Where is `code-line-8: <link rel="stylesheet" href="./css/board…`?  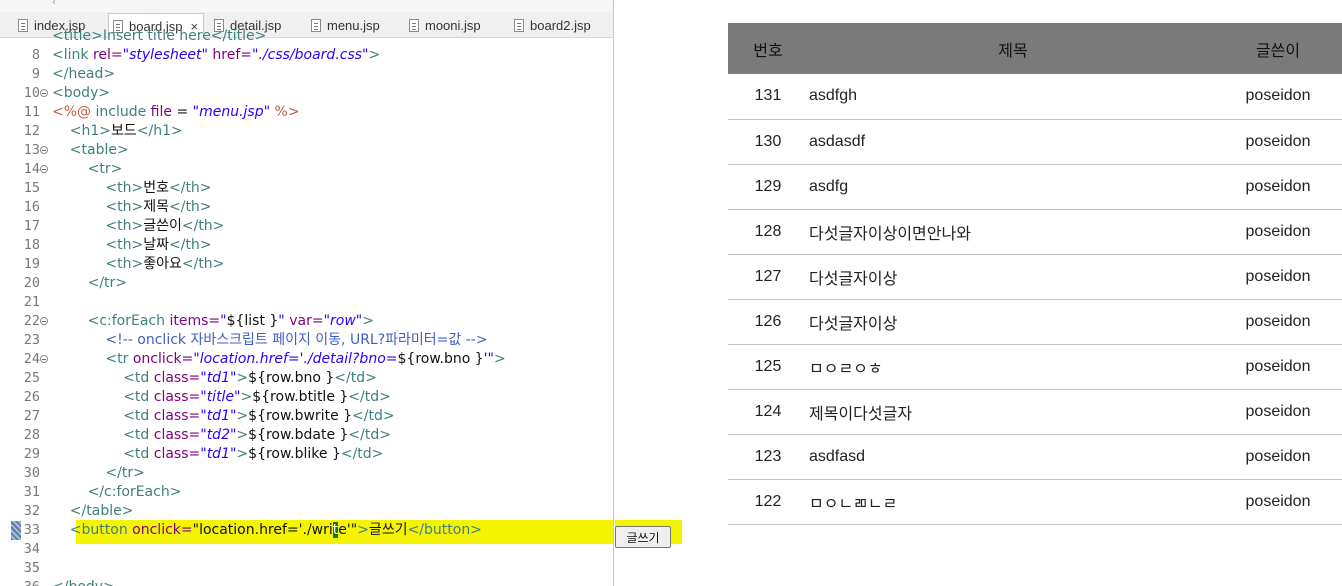 code-line-8: <link rel="stylesheet" href="./css/board… is located at coordinates (216, 55).